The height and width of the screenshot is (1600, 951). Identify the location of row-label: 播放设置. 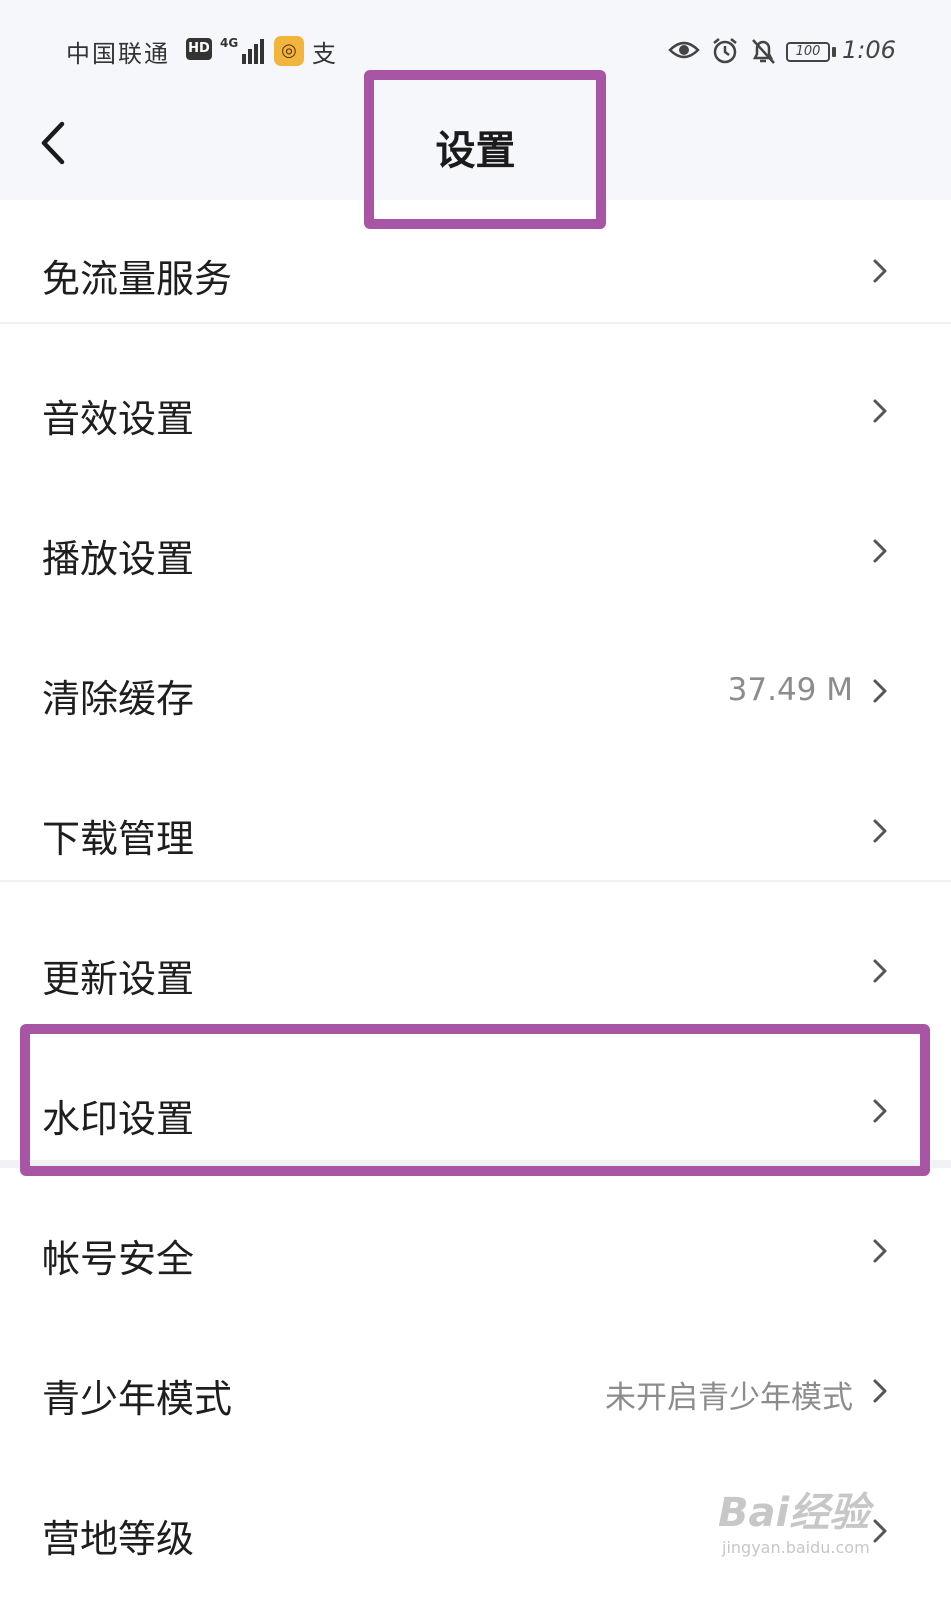
(118, 559).